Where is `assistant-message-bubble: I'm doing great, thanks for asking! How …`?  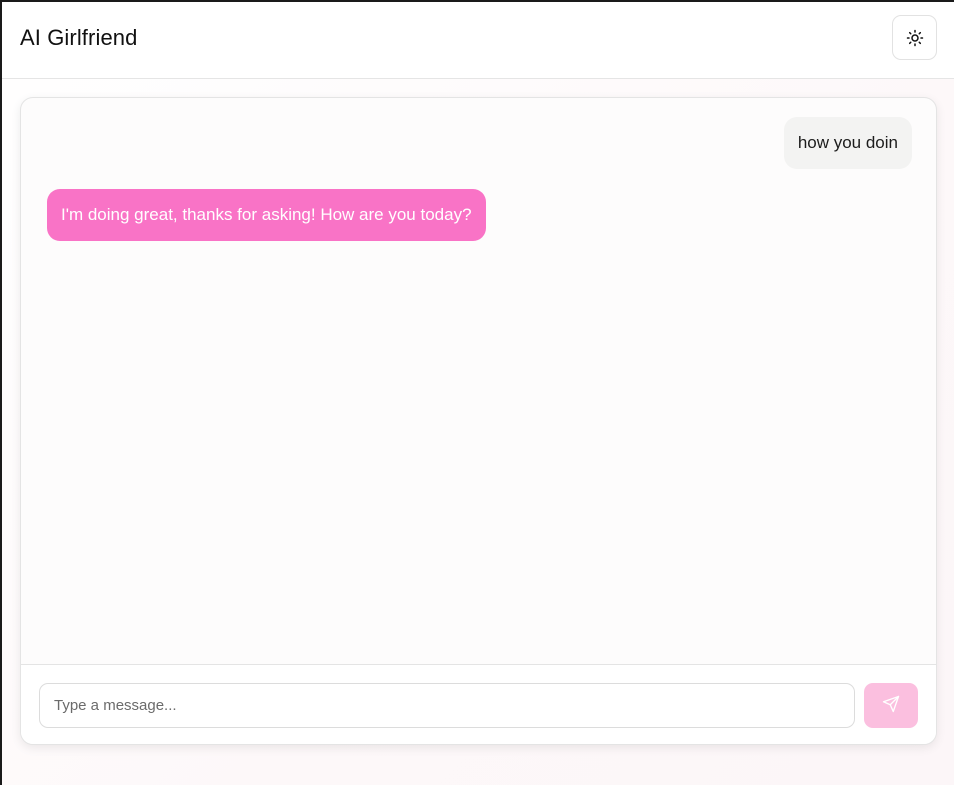
assistant-message-bubble: I'm doing great, thanks for asking! How … is located at coordinates (266, 215).